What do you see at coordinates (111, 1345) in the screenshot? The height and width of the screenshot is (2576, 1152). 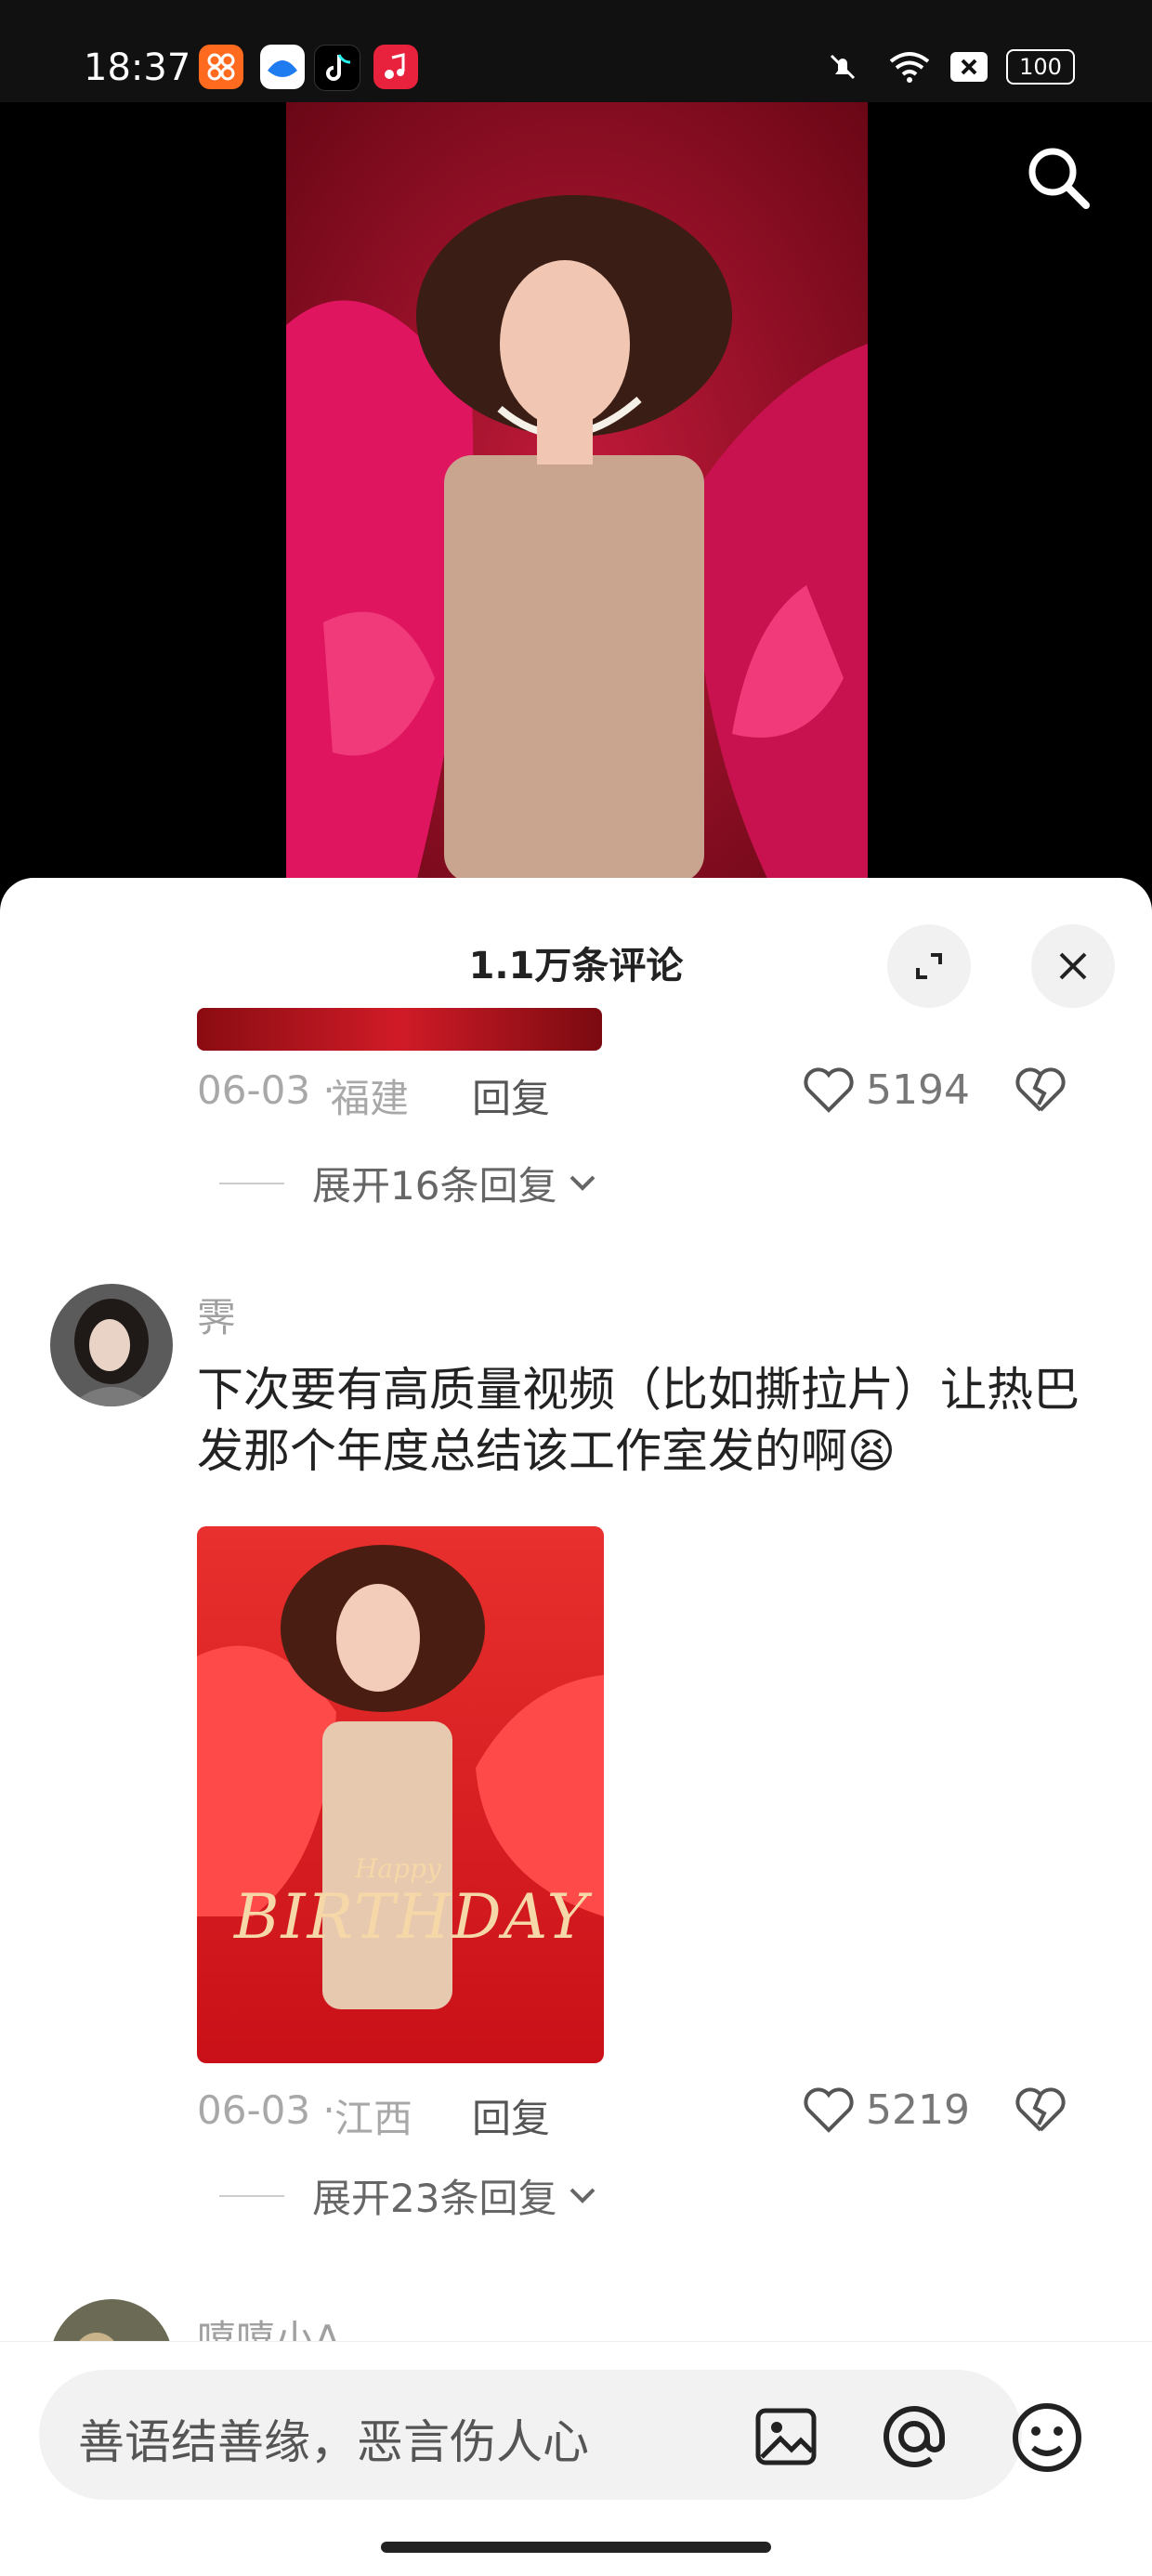 I see `avatar` at bounding box center [111, 1345].